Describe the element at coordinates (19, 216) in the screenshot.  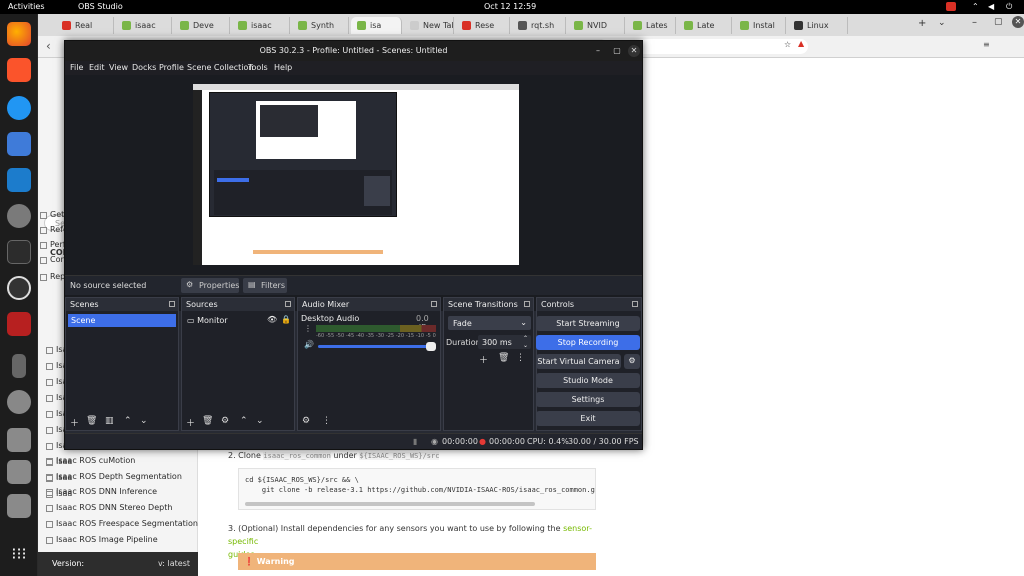
I see `settings-app-icon` at that location.